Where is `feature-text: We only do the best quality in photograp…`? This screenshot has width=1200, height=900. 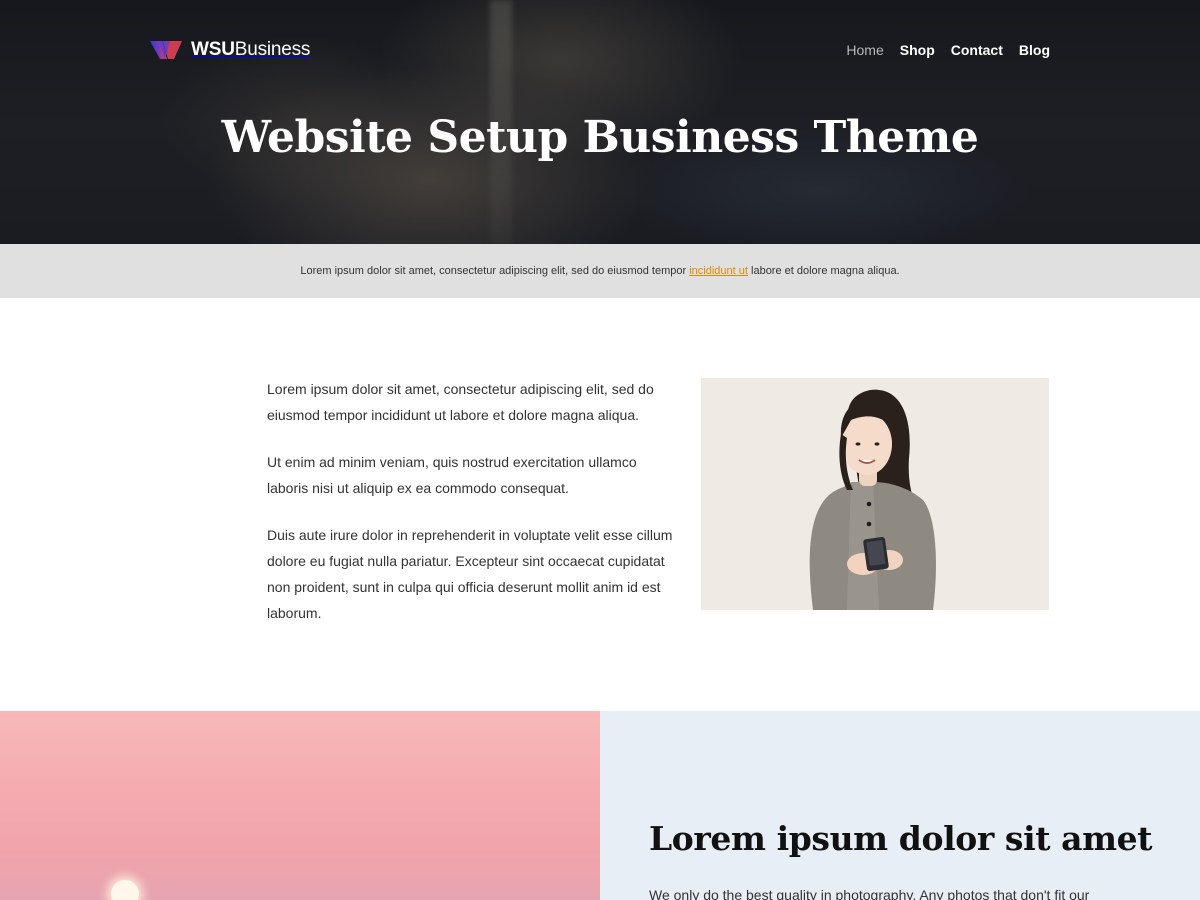
feature-text: We only do the best quality in photograp… is located at coordinates (869, 893).